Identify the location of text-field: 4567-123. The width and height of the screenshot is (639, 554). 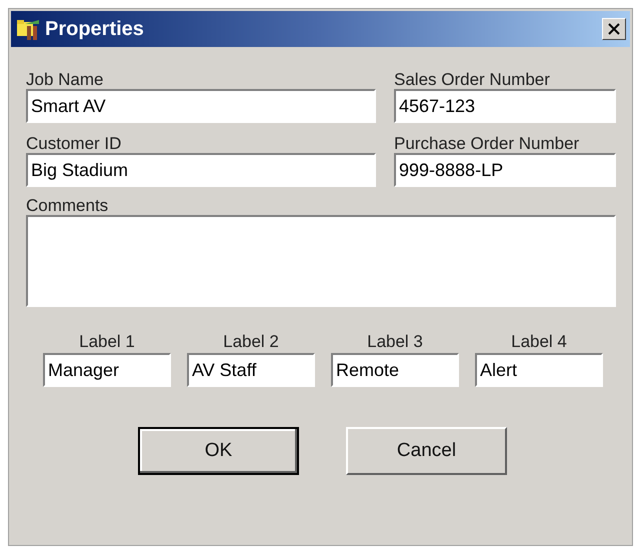
(505, 106).